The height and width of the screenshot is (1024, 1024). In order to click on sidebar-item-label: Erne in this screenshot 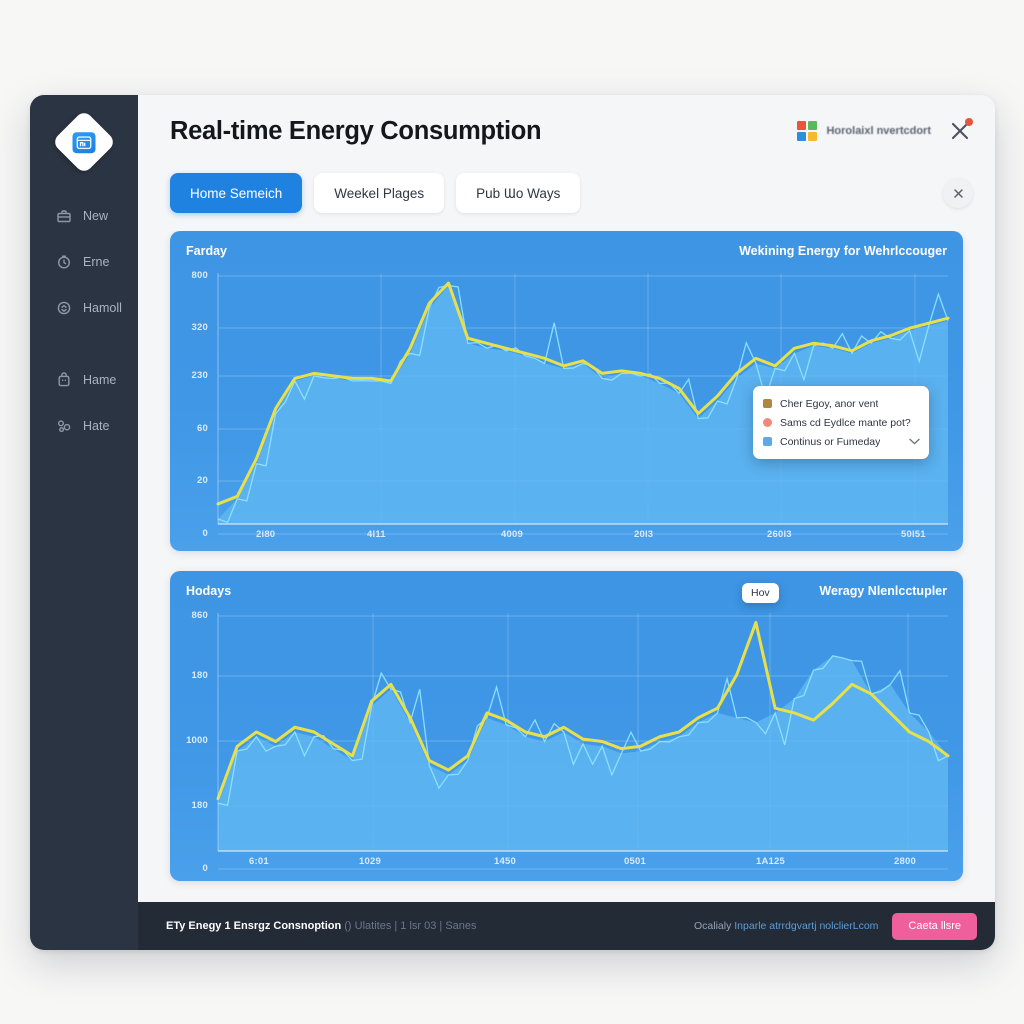, I will do `click(96, 262)`.